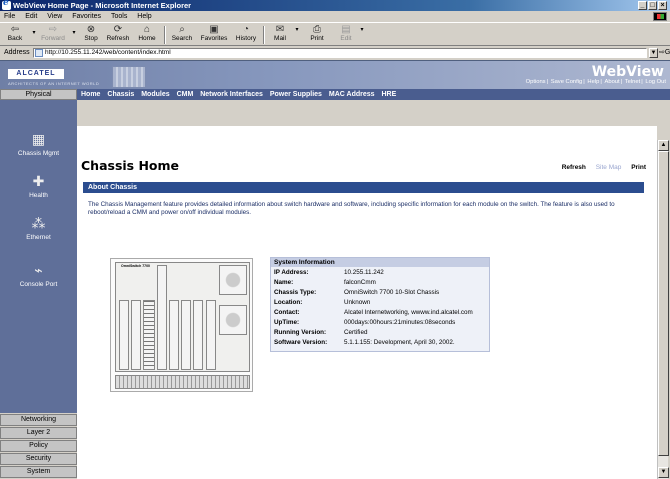 Image resolution: width=670 pixels, height=479 pixels. I want to click on back-arrow-icon: ⇦, so click(15, 29).